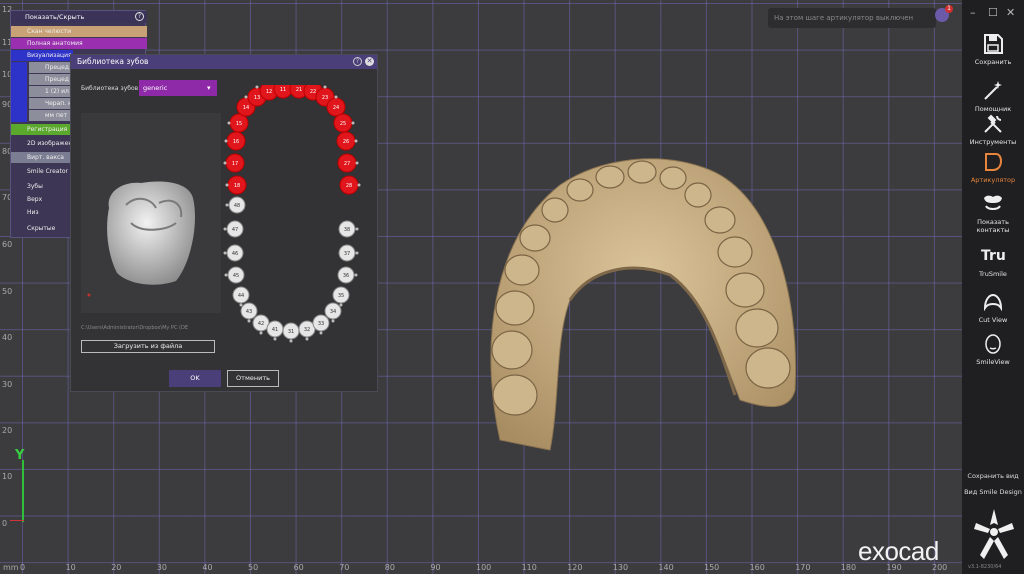 The image size is (1024, 574). What do you see at coordinates (42, 157) in the screenshot?
I see `show-hide-item: Вирт. вакса` at bounding box center [42, 157].